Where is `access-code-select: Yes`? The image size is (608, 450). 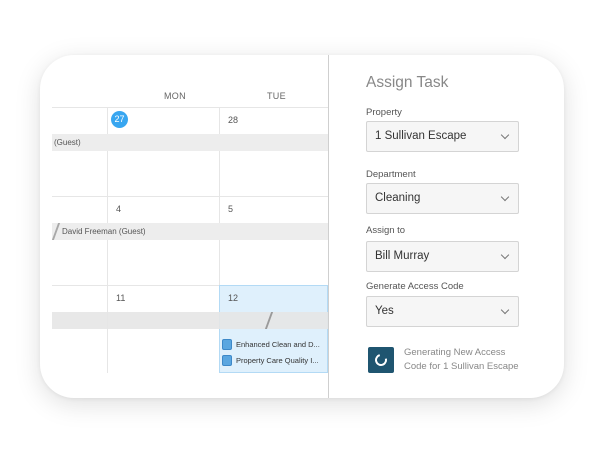 access-code-select: Yes is located at coordinates (442, 311).